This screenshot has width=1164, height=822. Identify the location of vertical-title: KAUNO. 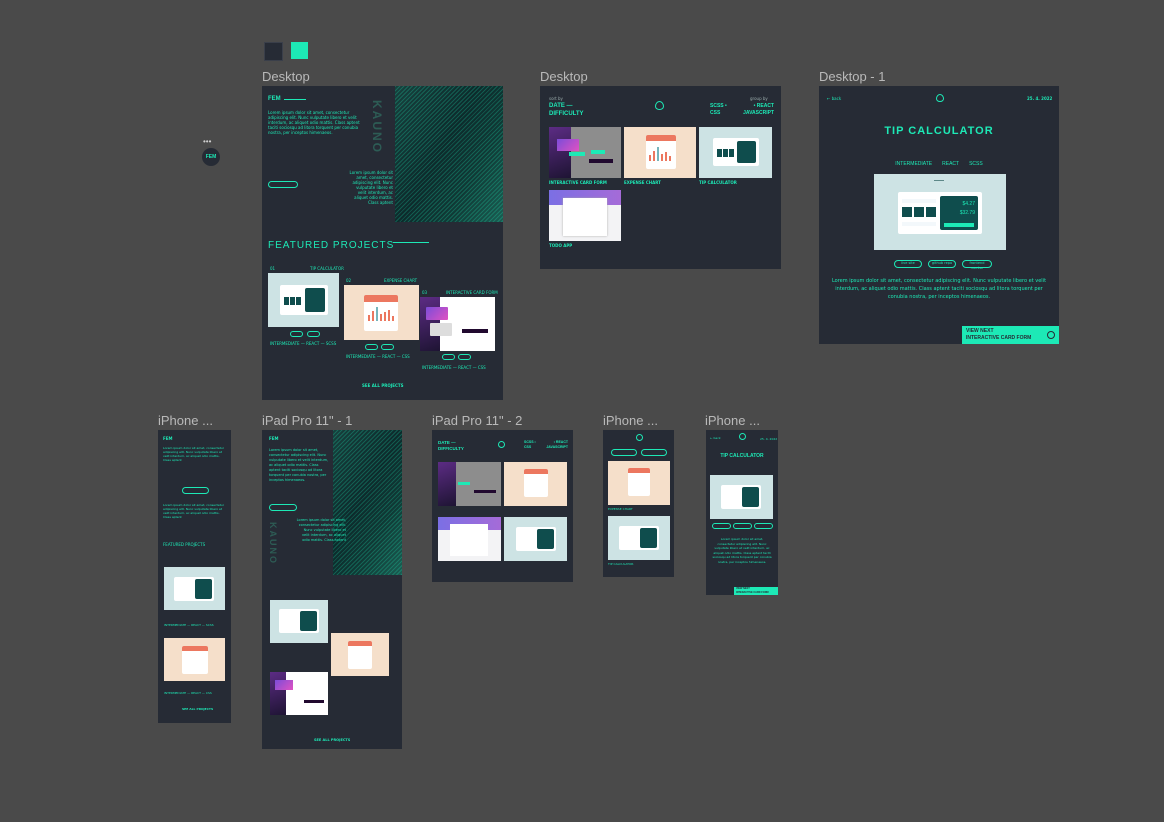
(273, 543).